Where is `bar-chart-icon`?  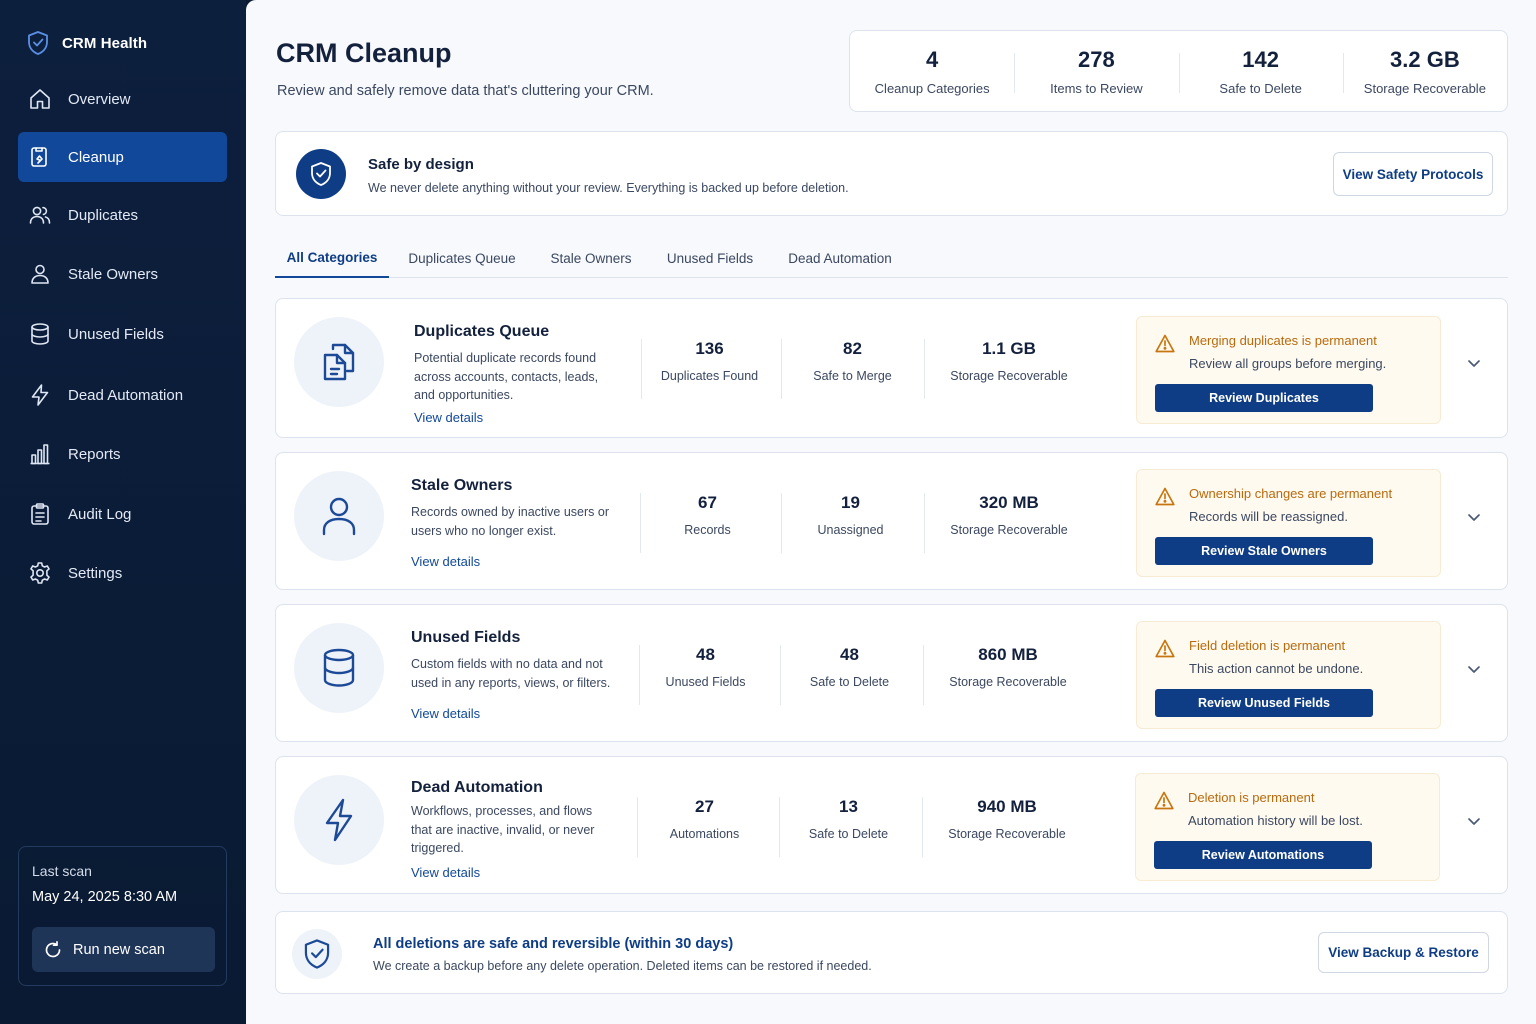
bar-chart-icon is located at coordinates (40, 454).